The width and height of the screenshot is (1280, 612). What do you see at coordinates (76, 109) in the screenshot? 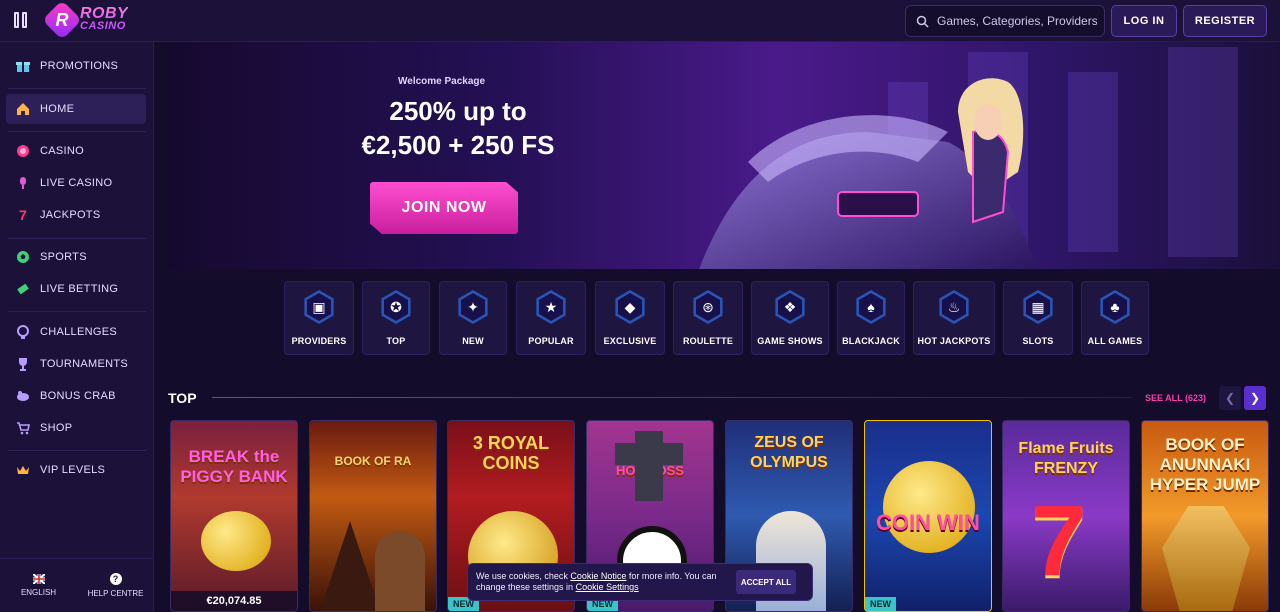
I see `sidebar-item-home: HOME` at bounding box center [76, 109].